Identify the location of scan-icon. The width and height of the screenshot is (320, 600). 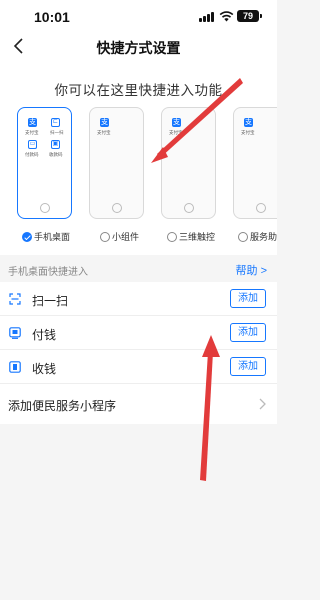
(15, 299).